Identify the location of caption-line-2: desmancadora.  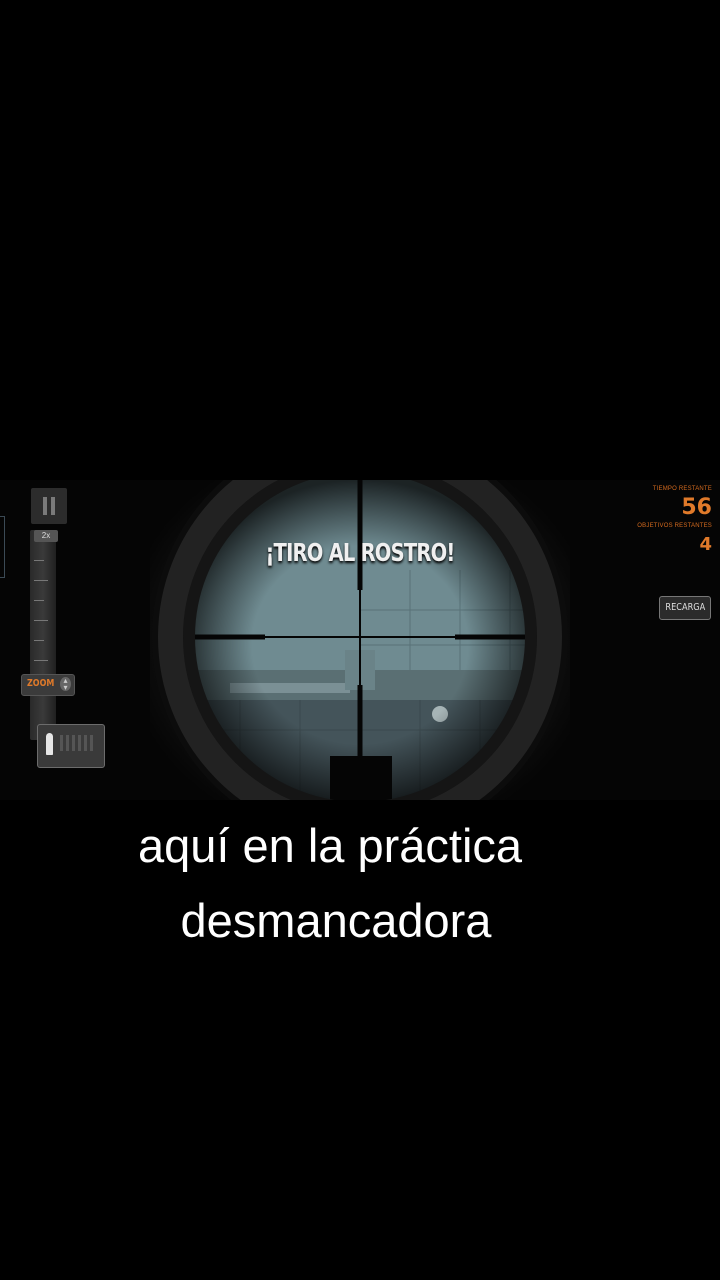
(336, 920).